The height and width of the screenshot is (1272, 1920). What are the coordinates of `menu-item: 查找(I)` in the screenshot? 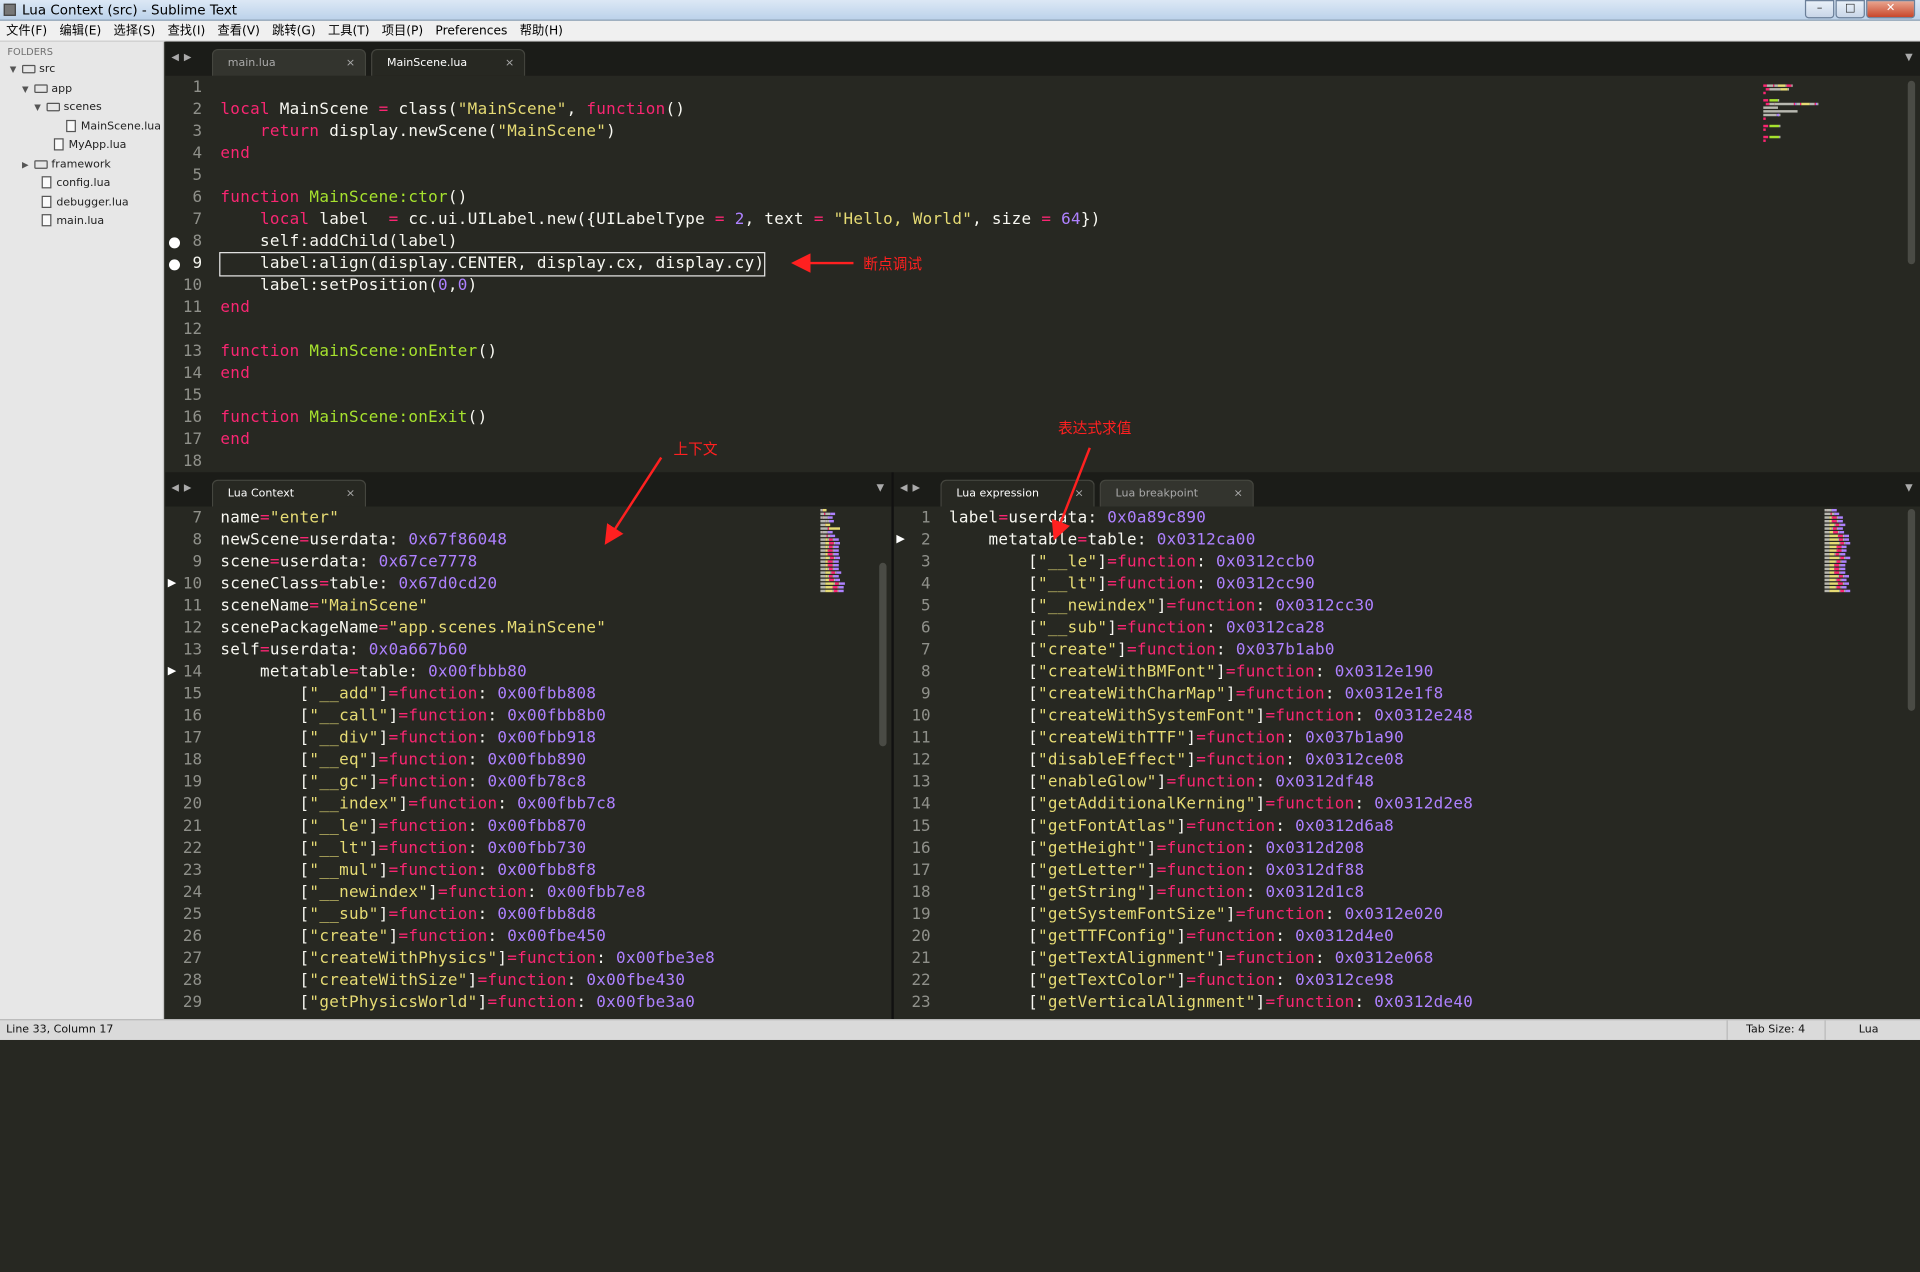 It's located at (186, 31).